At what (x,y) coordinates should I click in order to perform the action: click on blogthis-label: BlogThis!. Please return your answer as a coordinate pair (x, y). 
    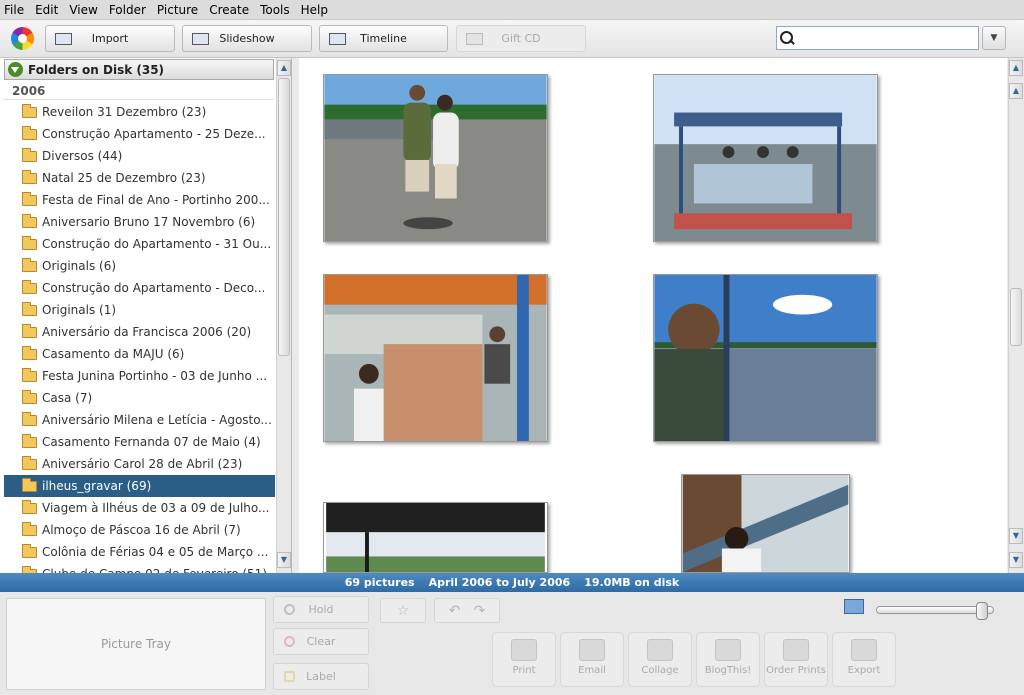
    Looking at the image, I should click on (728, 670).